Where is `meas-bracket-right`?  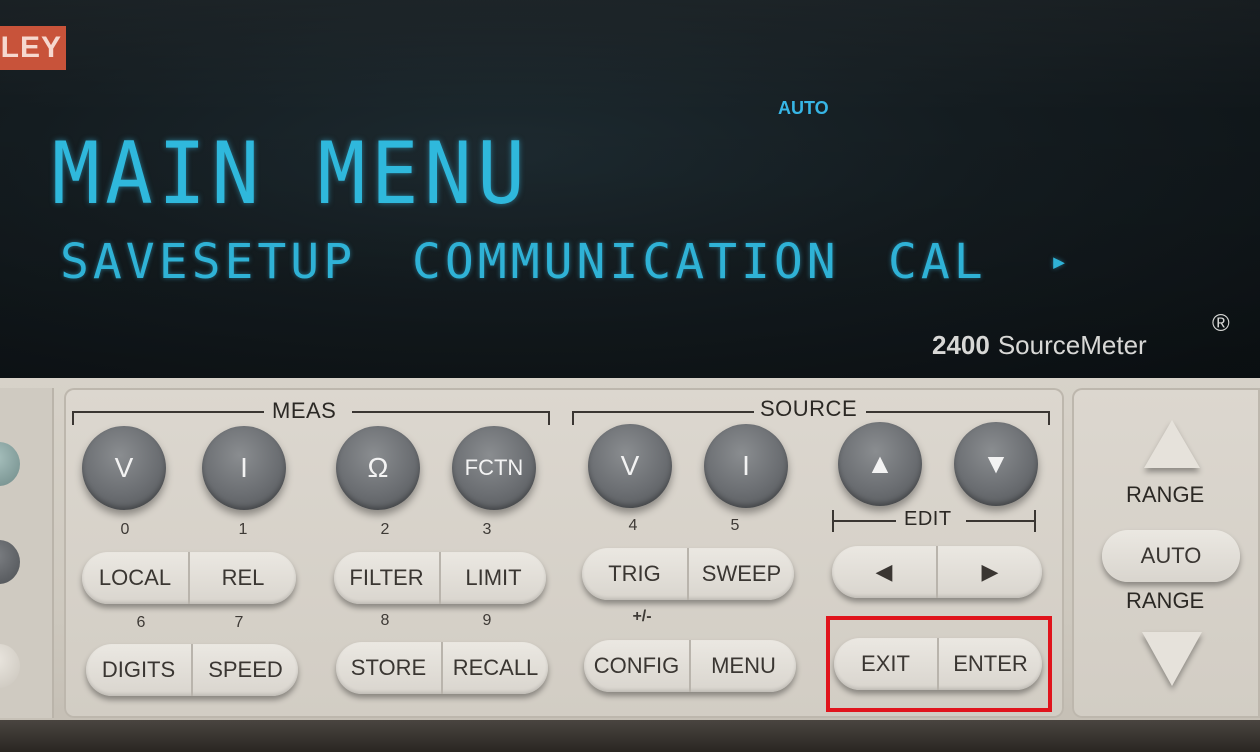
meas-bracket-right is located at coordinates (451, 412).